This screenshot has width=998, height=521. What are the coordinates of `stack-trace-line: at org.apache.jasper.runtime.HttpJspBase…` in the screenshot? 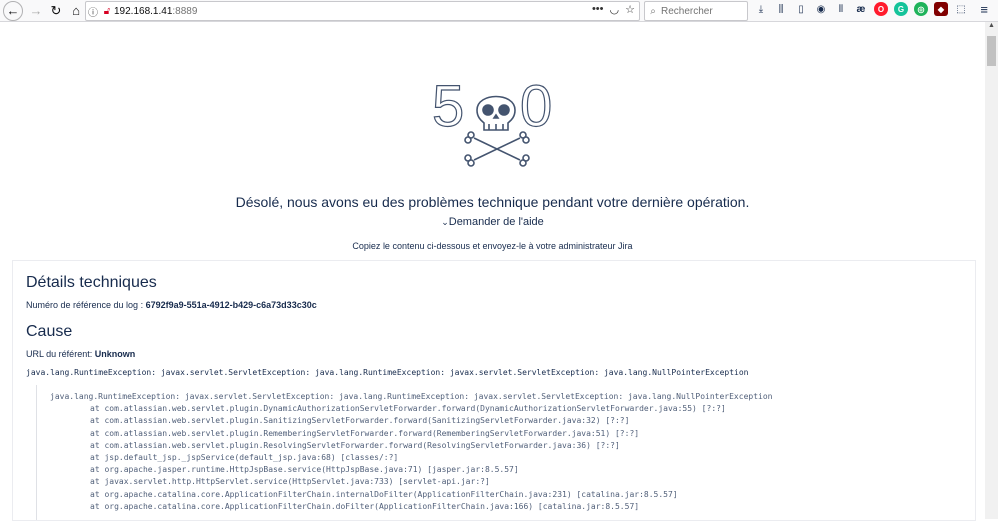 It's located at (304, 470).